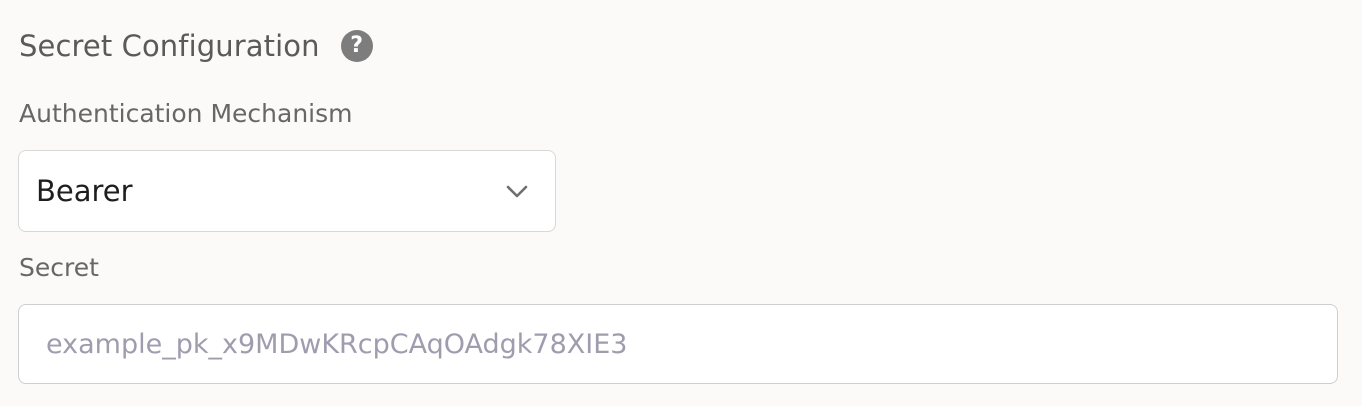 The image size is (1362, 406). What do you see at coordinates (356, 46) in the screenshot?
I see `help-icon: ?` at bounding box center [356, 46].